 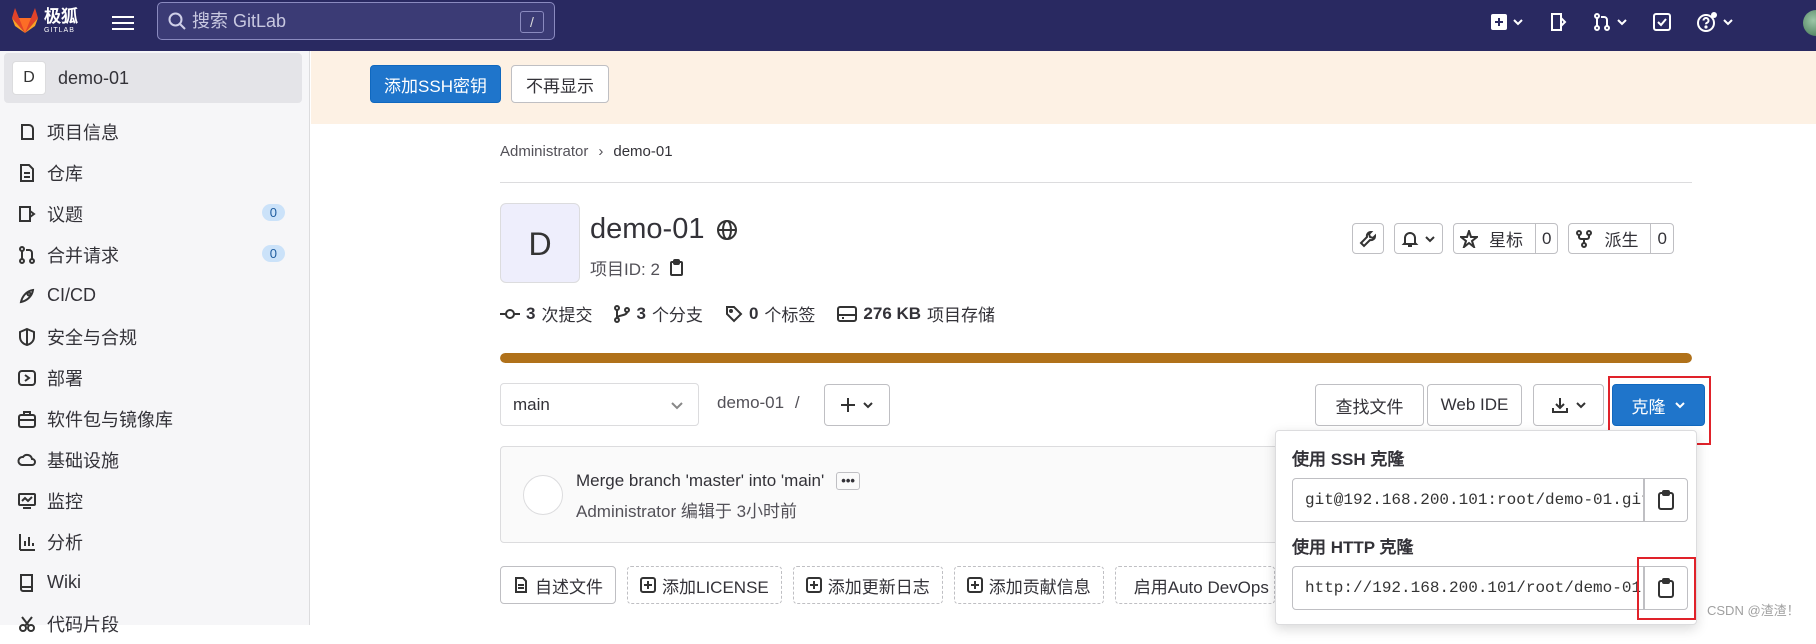 What do you see at coordinates (753, 313) in the screenshot?
I see `tags-count: 0` at bounding box center [753, 313].